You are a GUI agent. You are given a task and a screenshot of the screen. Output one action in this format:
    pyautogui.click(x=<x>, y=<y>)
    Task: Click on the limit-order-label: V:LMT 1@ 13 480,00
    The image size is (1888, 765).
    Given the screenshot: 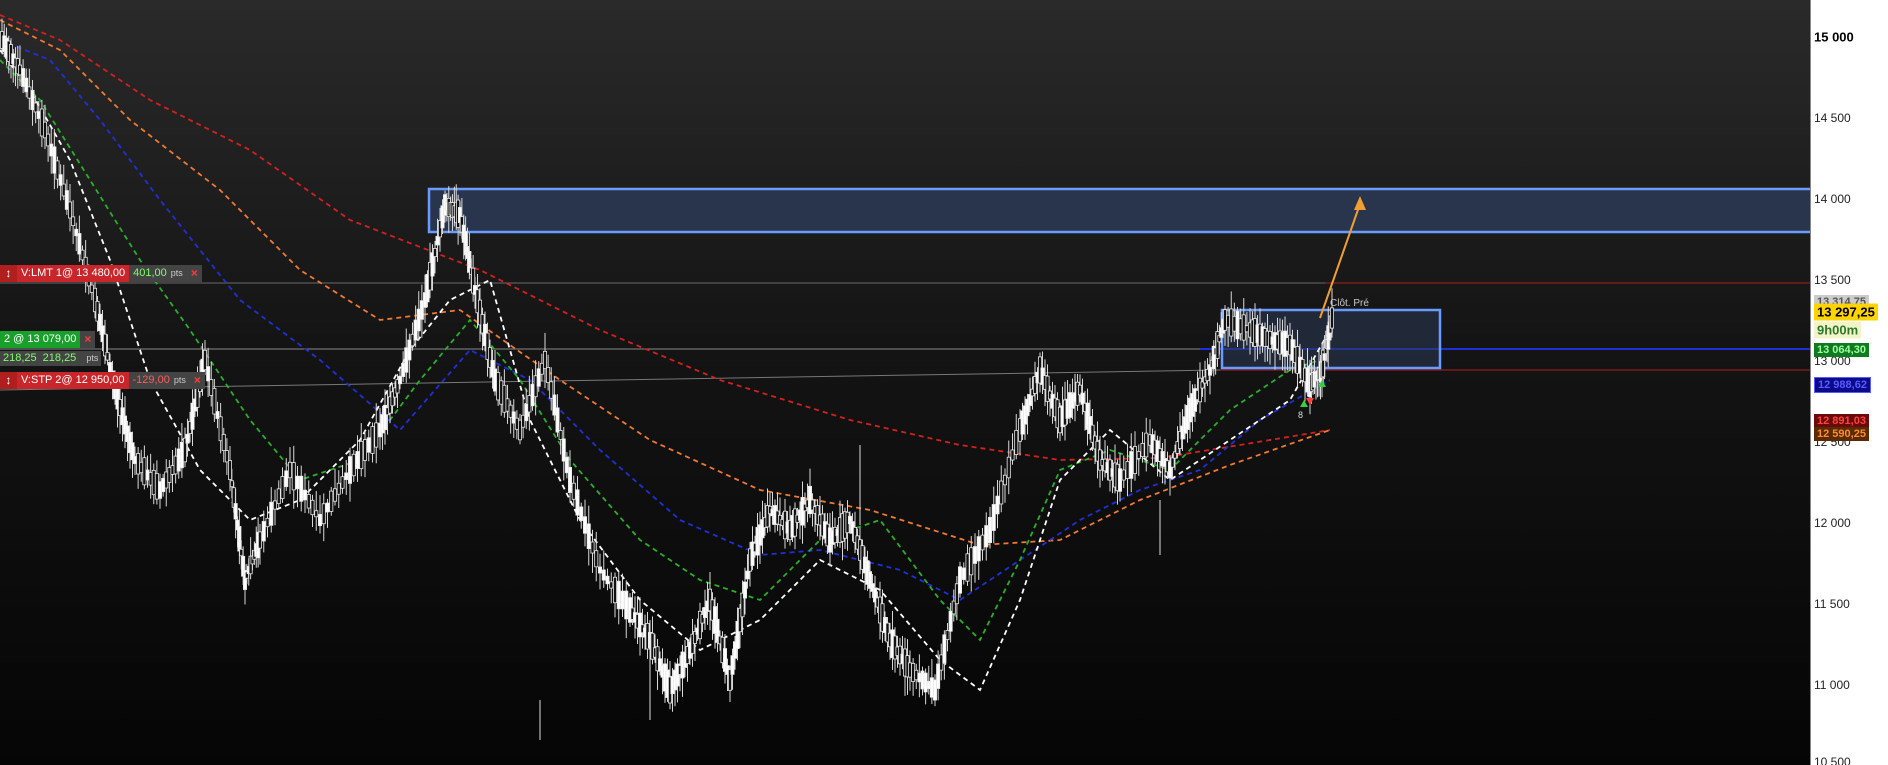 What is the action you would take?
    pyautogui.click(x=73, y=273)
    